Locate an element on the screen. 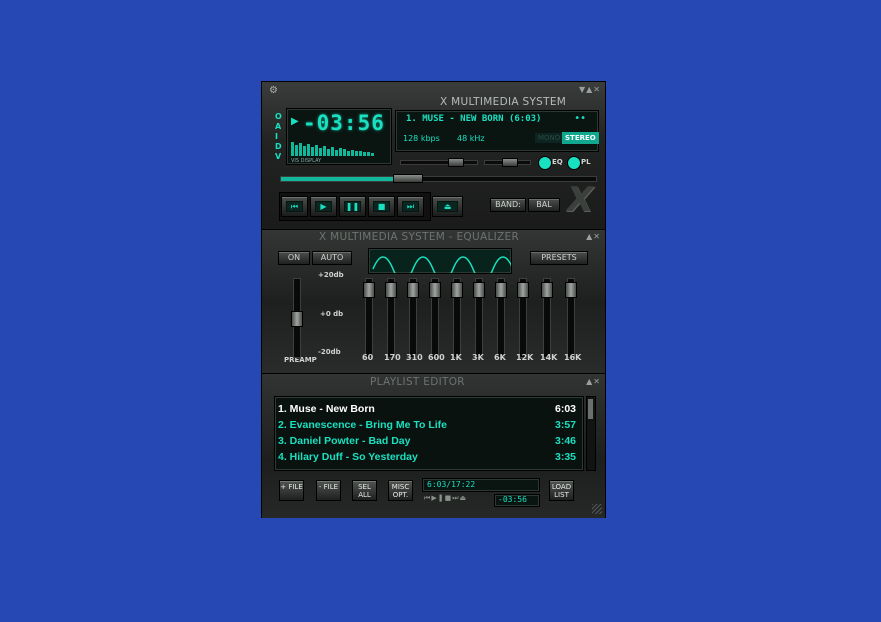 This screenshot has height=622, width=881. eq-band-label: 1K is located at coordinates (456, 357).